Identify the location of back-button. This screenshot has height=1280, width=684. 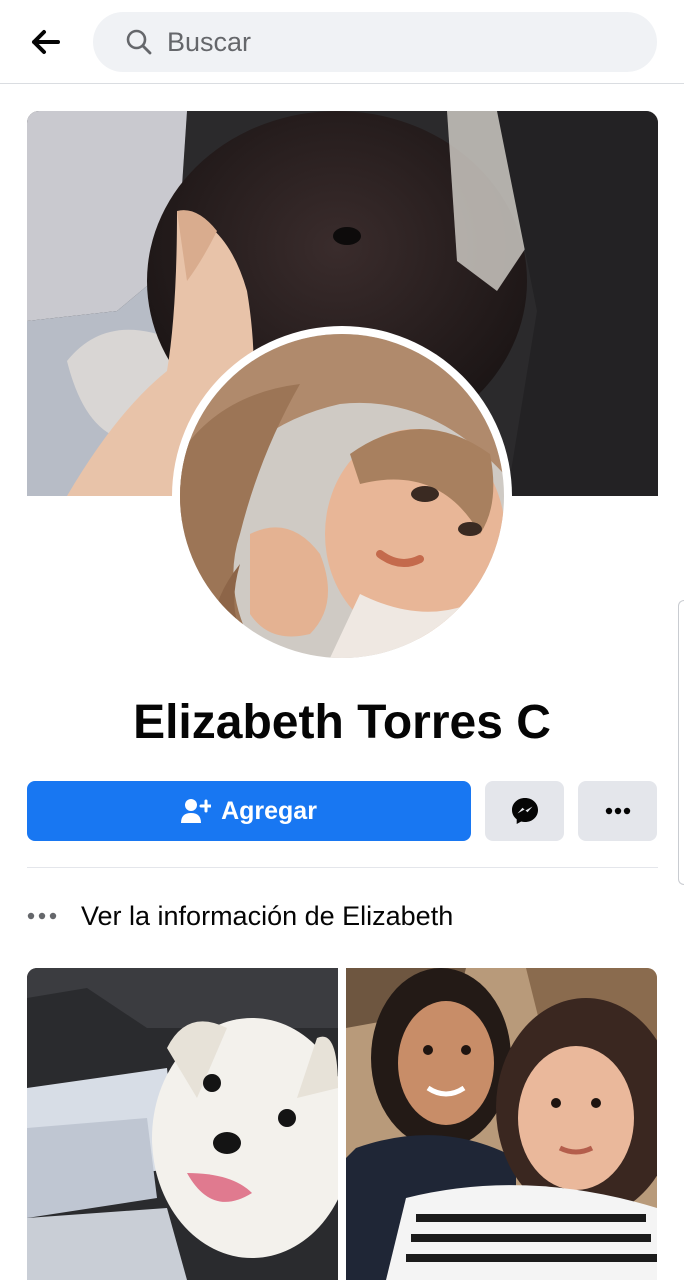
(46, 42).